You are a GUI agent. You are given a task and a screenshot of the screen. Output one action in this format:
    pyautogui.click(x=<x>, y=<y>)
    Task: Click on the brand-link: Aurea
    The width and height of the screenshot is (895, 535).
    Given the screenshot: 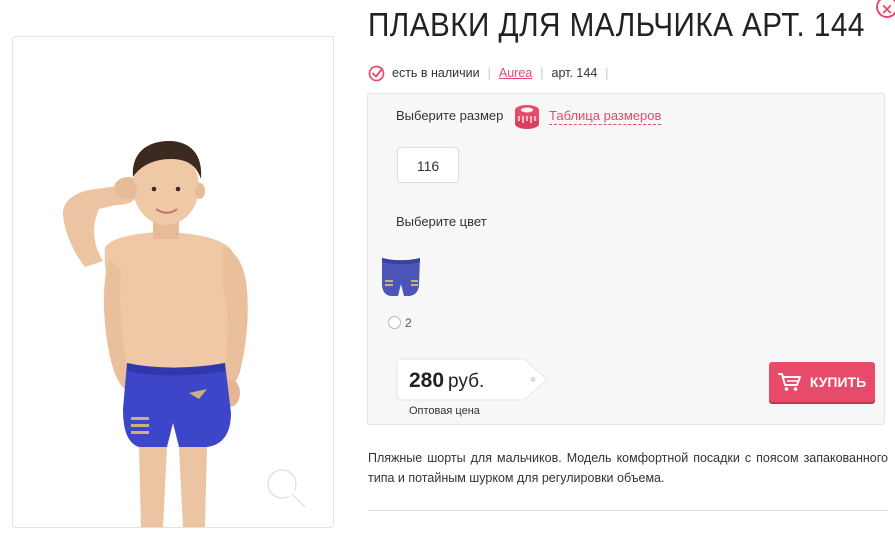 What is the action you would take?
    pyautogui.click(x=515, y=73)
    